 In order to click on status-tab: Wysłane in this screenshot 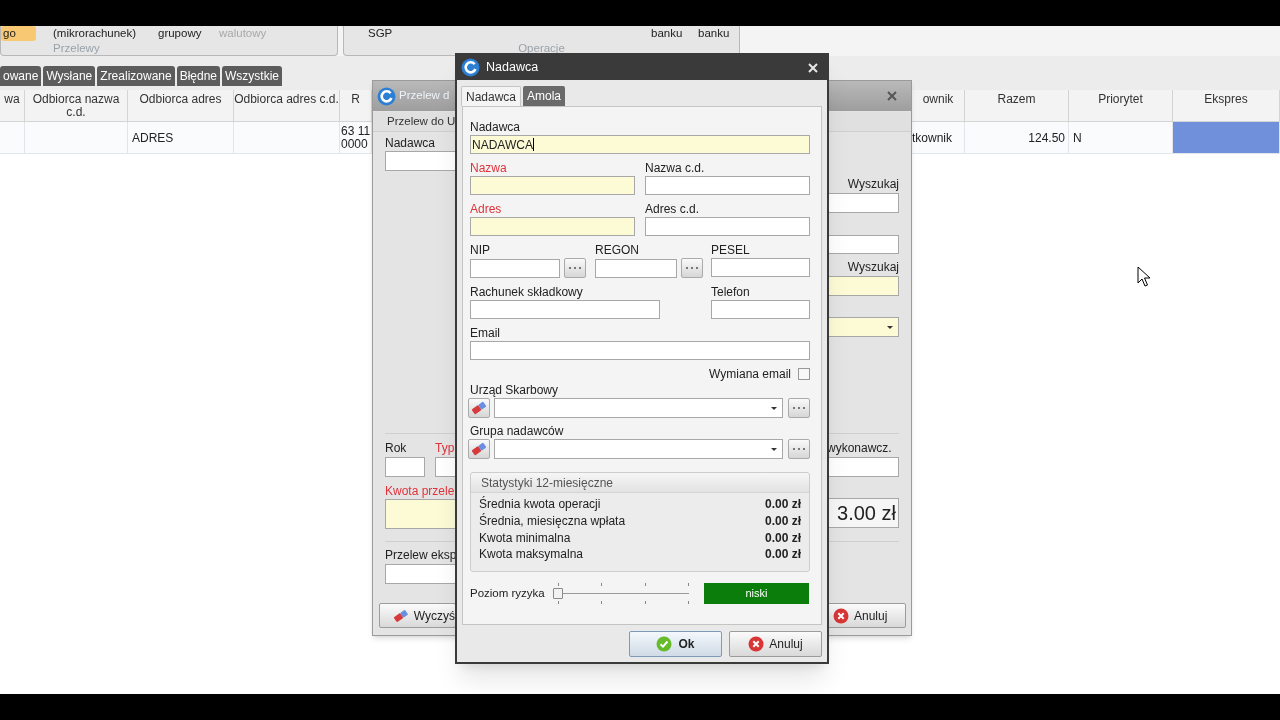, I will do `click(69, 76)`.